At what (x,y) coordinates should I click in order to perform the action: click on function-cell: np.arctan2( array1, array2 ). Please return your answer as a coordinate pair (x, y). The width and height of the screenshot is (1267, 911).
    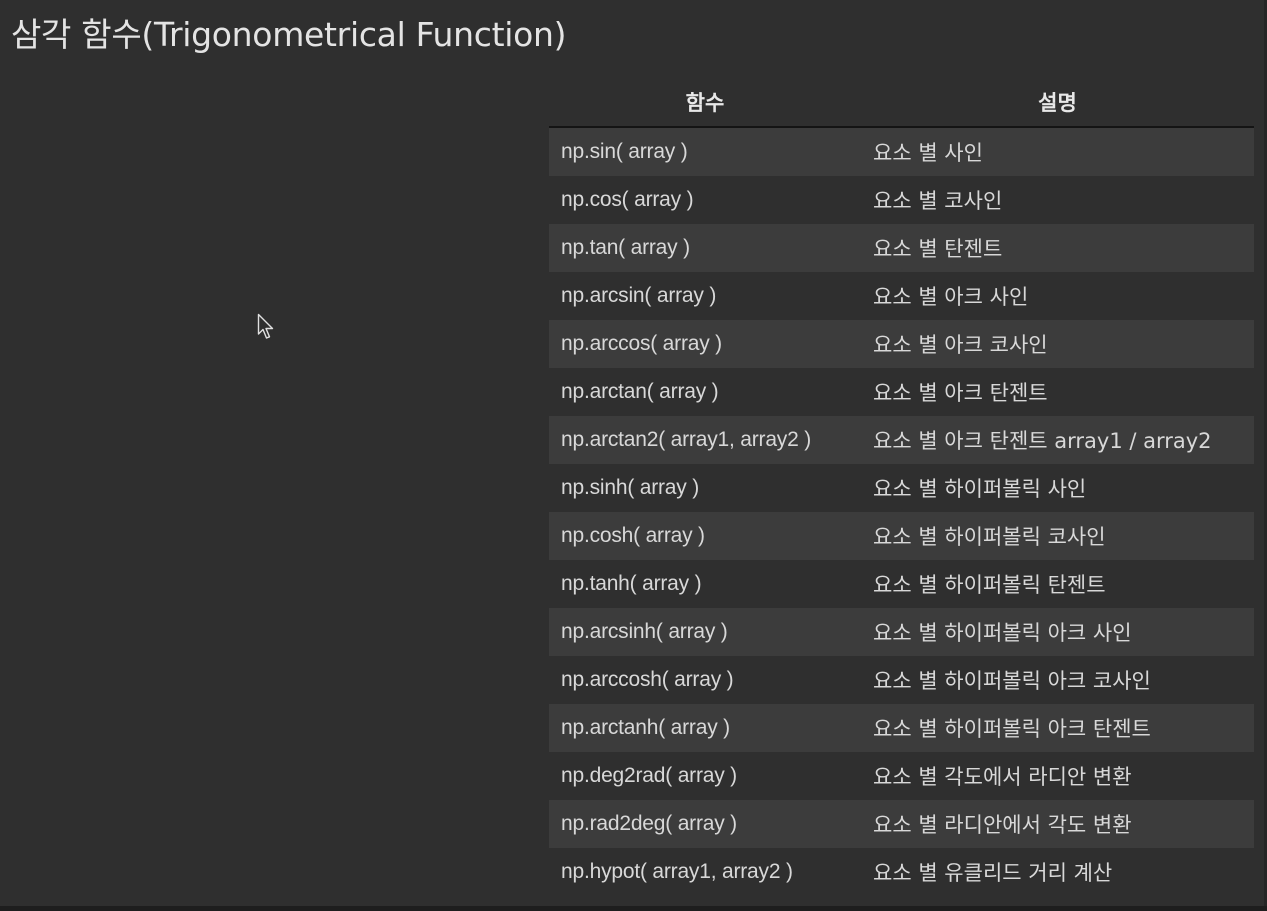
    Looking at the image, I should click on (705, 440).